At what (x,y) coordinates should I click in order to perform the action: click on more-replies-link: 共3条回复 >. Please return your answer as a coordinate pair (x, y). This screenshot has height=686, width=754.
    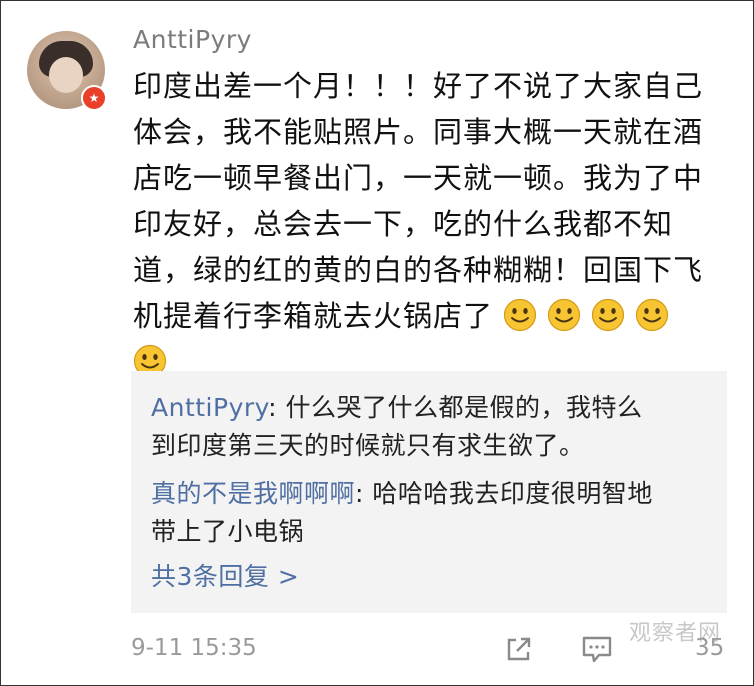
    Looking at the image, I should click on (225, 575).